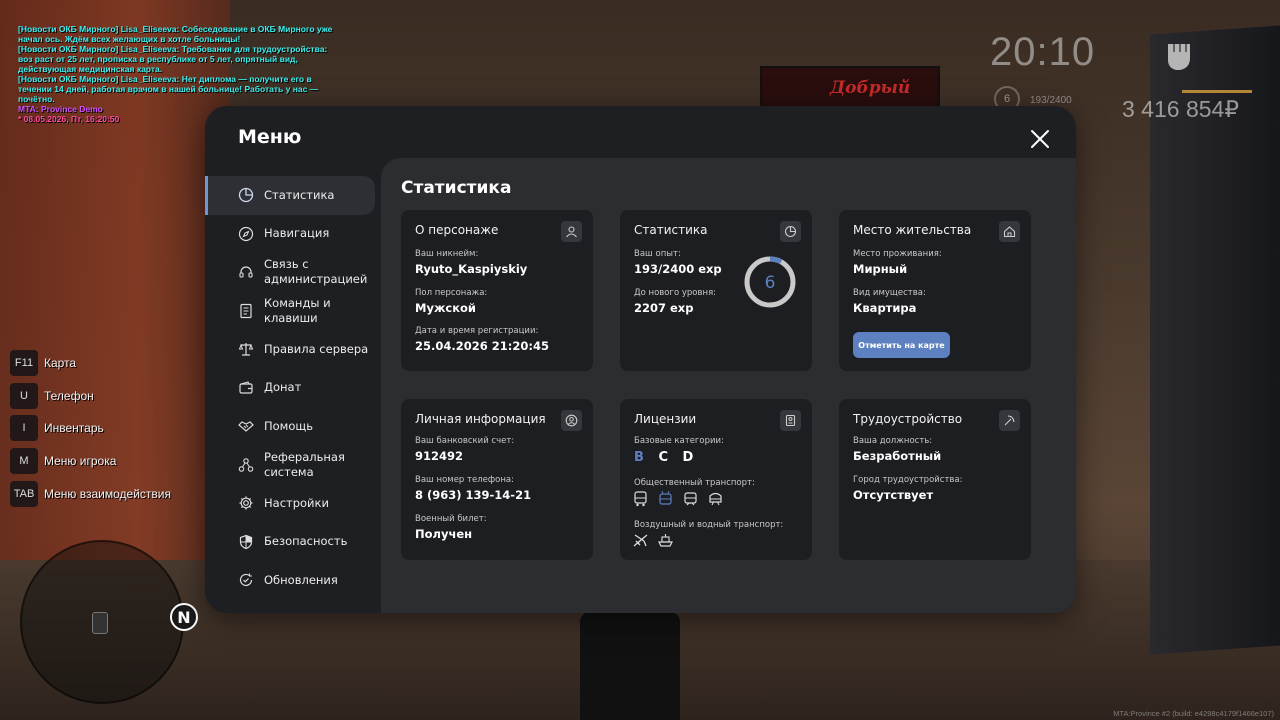 This screenshot has width=1280, height=720. Describe the element at coordinates (482, 346) in the screenshot. I see `registration-value: 25.04.2026 21:20:45` at that location.